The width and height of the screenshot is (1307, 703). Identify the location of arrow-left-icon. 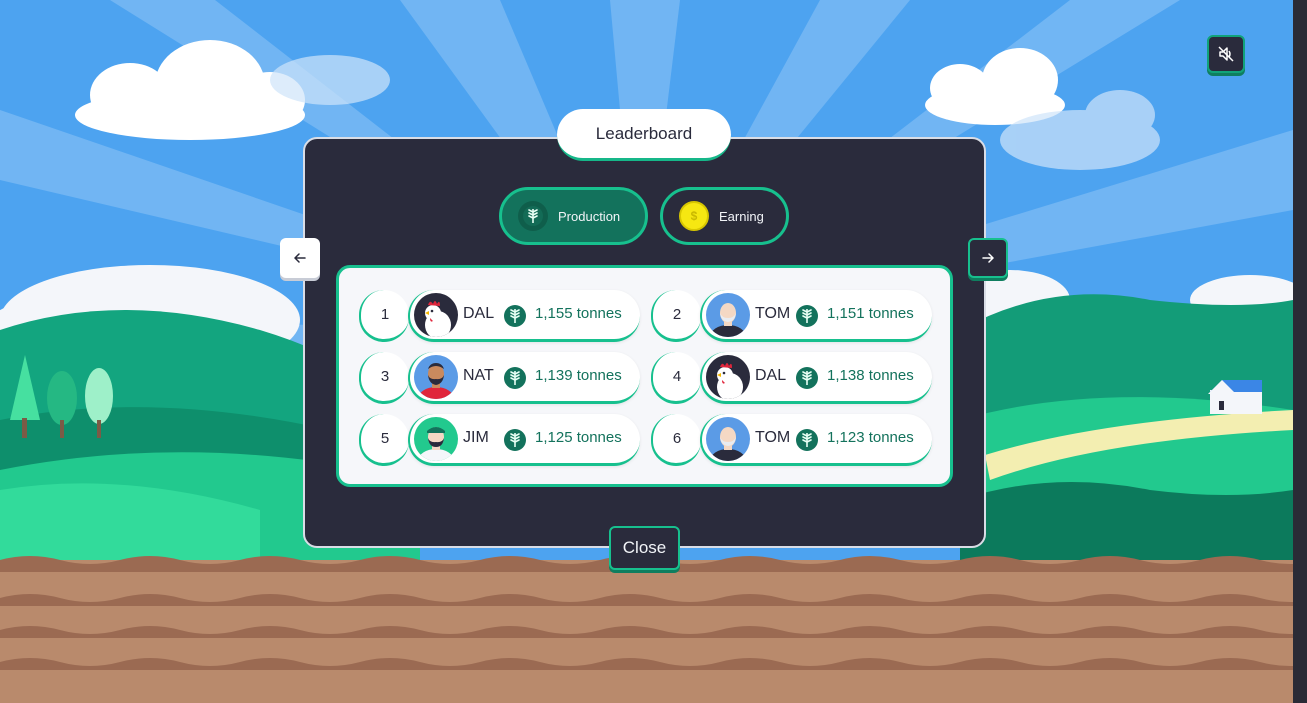
(300, 258).